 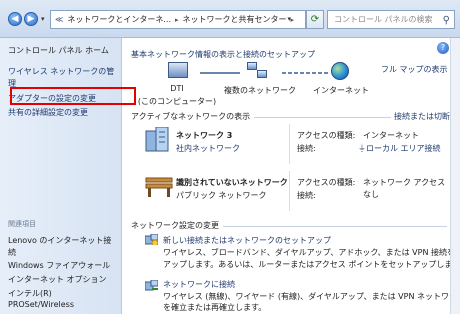 What do you see at coordinates (326, 182) in the screenshot?
I see `network-2-access-label: アクセスの種類:` at bounding box center [326, 182].